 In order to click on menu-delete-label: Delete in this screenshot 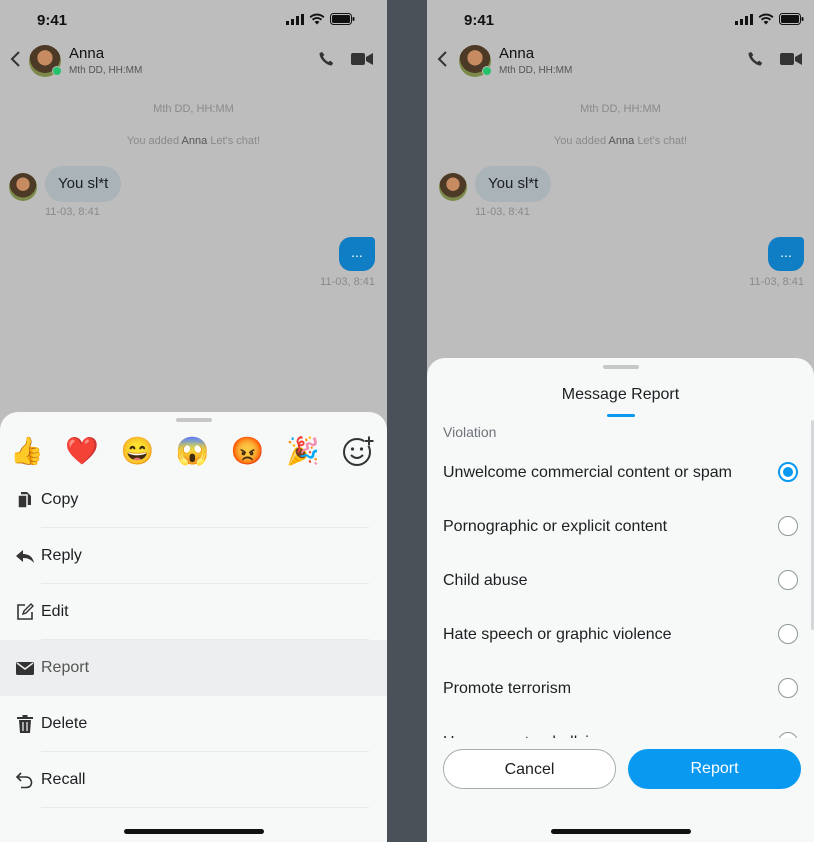, I will do `click(64, 723)`.